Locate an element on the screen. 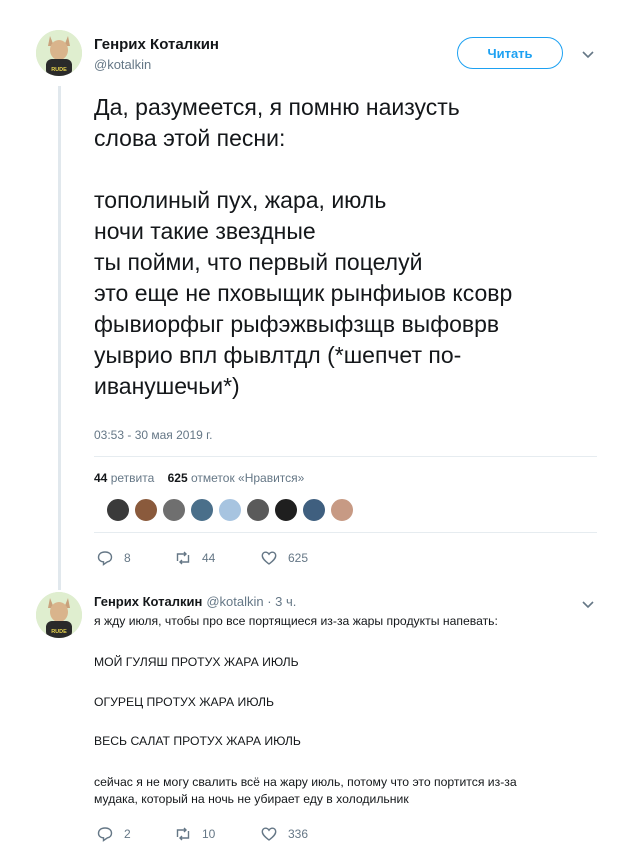 The image size is (630, 851). follow-button: Читать is located at coordinates (510, 53).